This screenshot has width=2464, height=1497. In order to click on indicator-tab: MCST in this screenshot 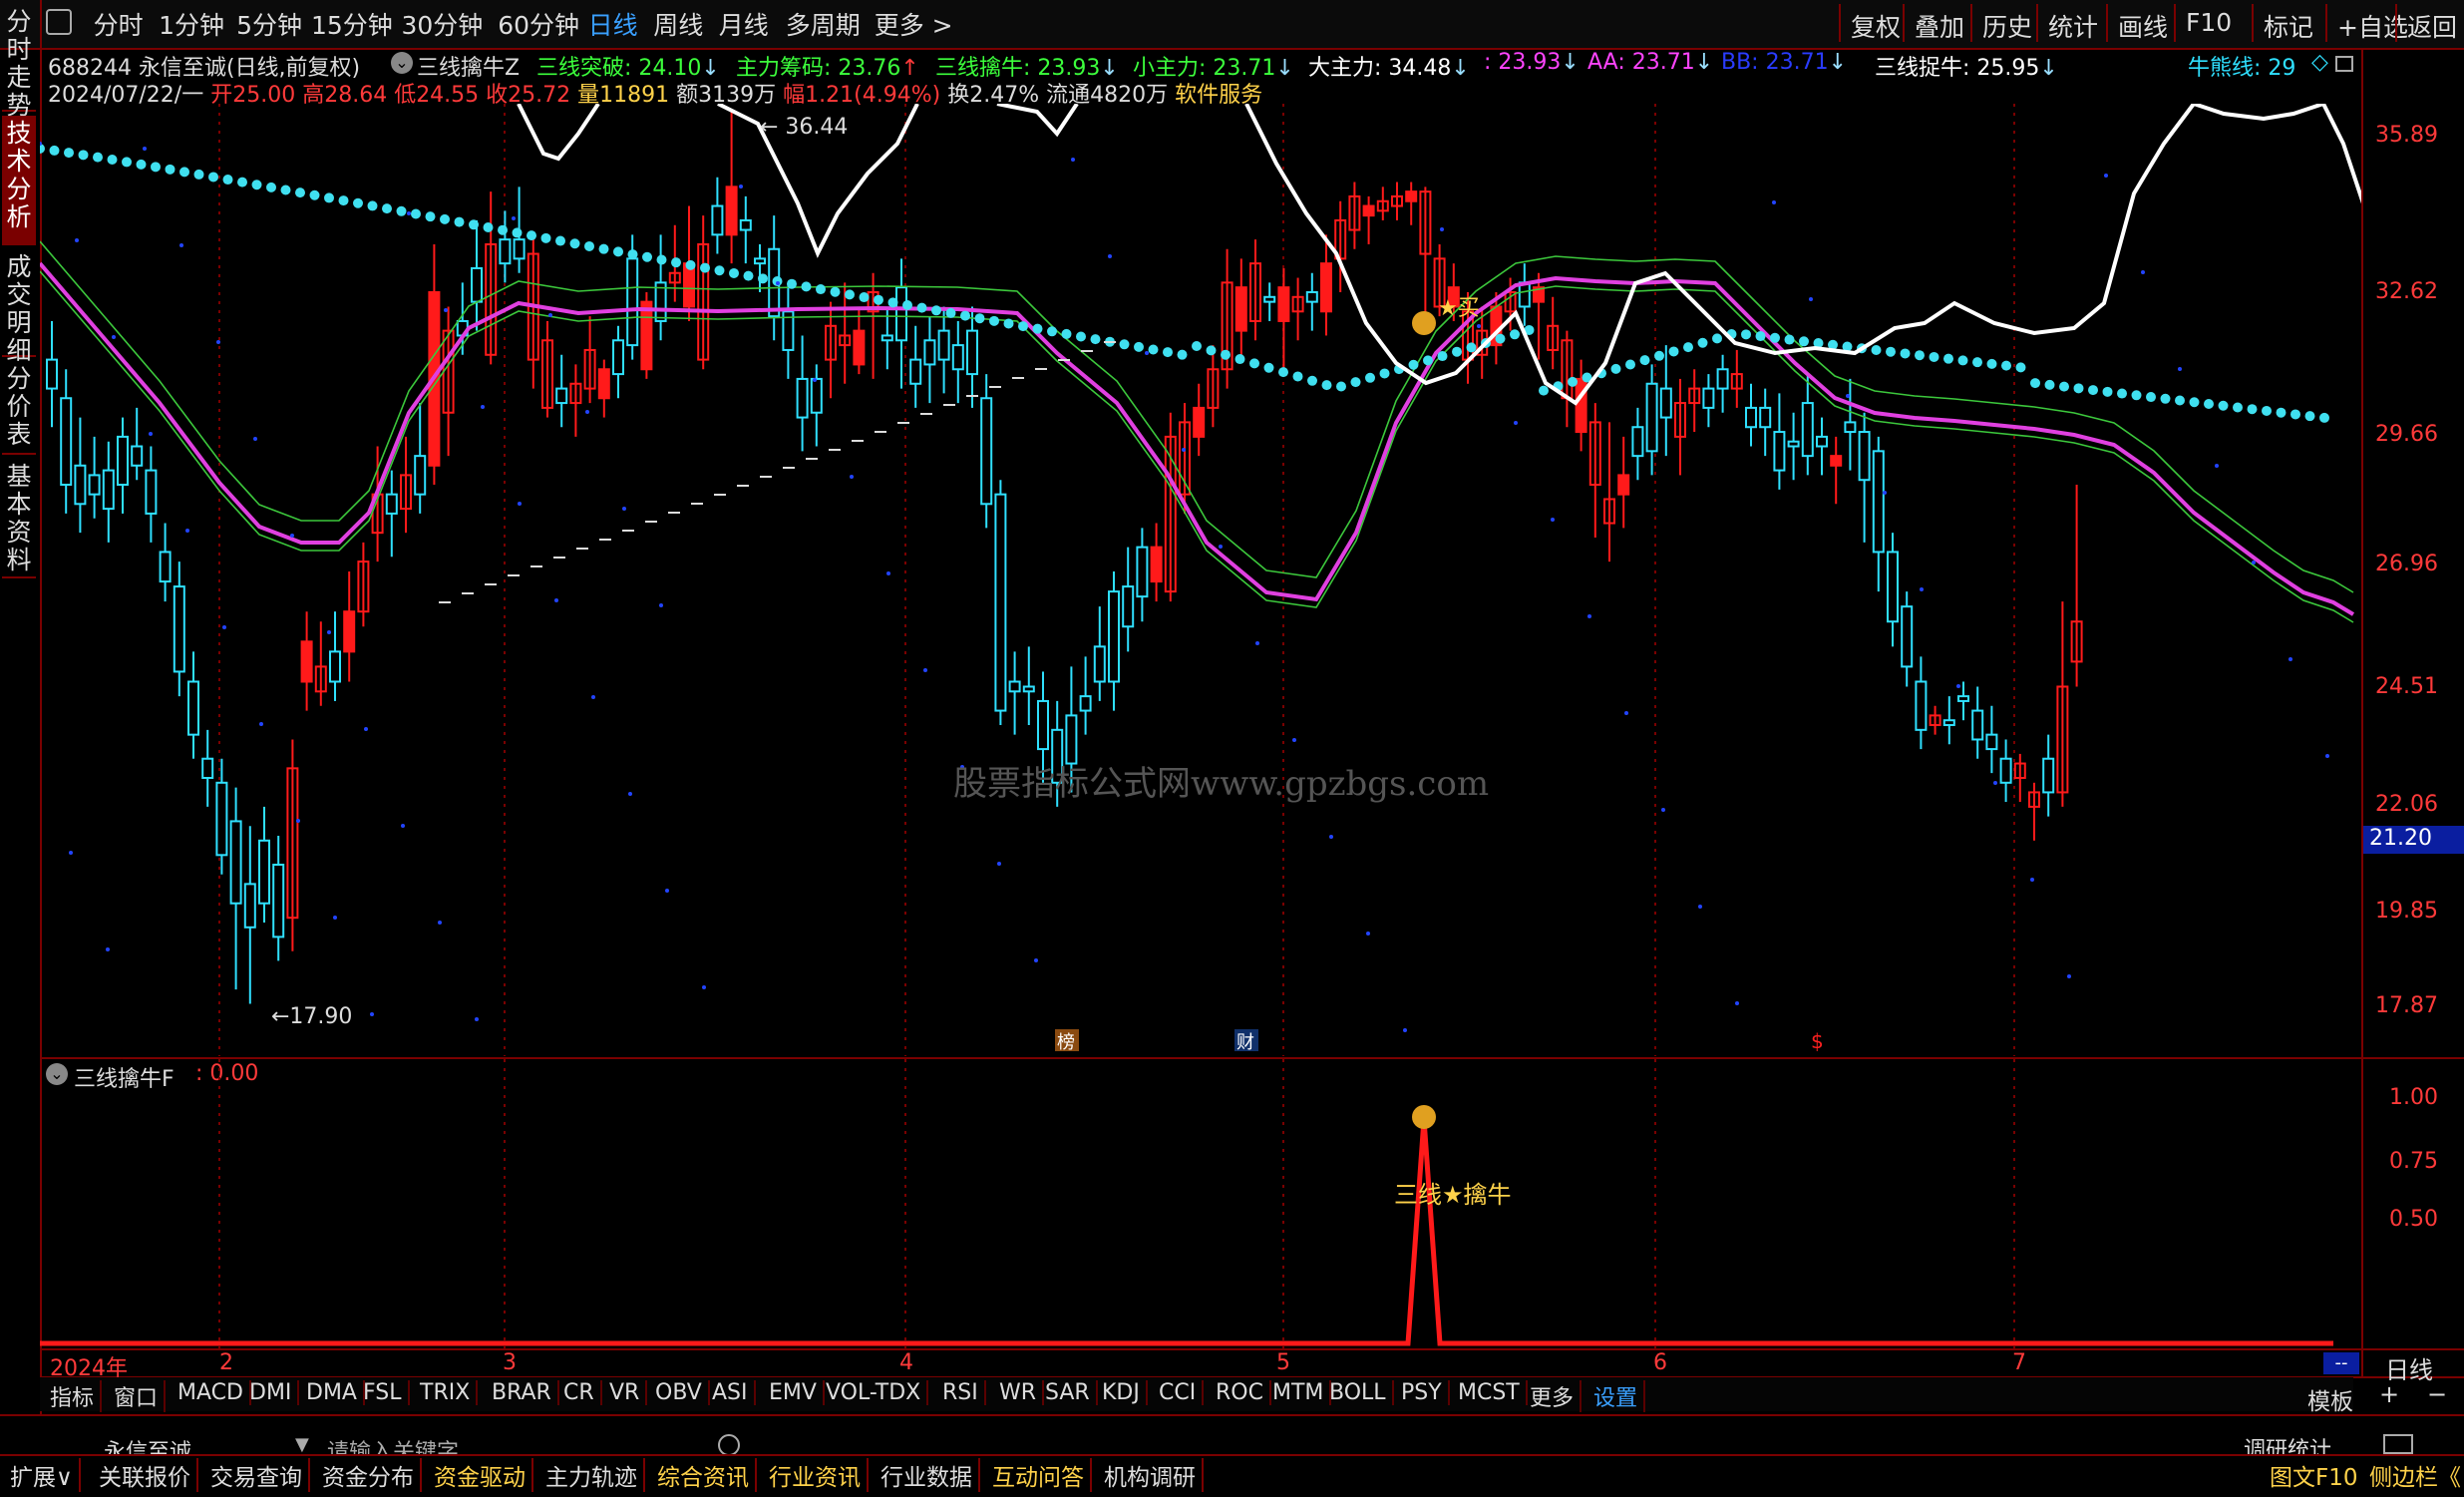, I will do `click(1490, 1392)`.